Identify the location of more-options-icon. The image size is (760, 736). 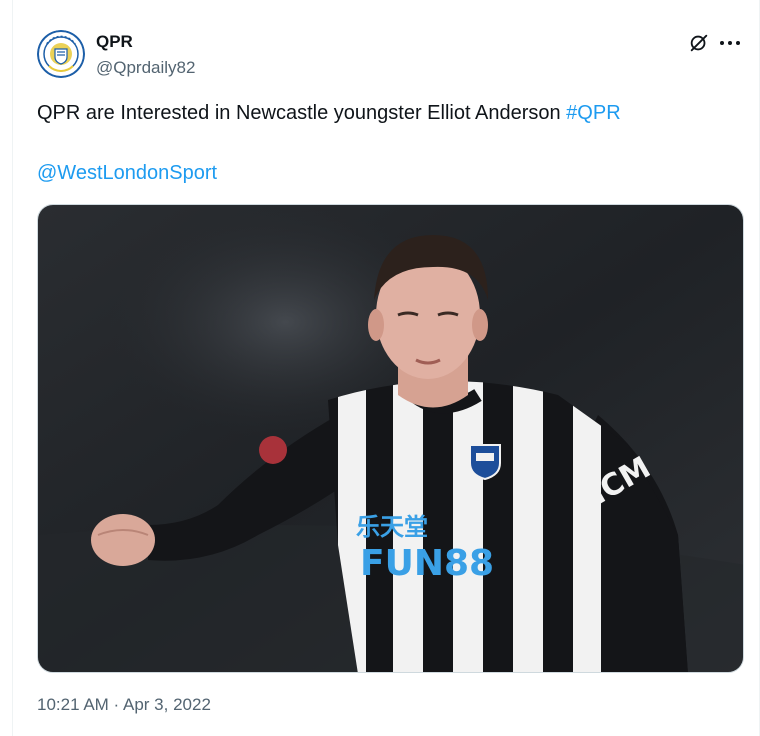
(730, 43).